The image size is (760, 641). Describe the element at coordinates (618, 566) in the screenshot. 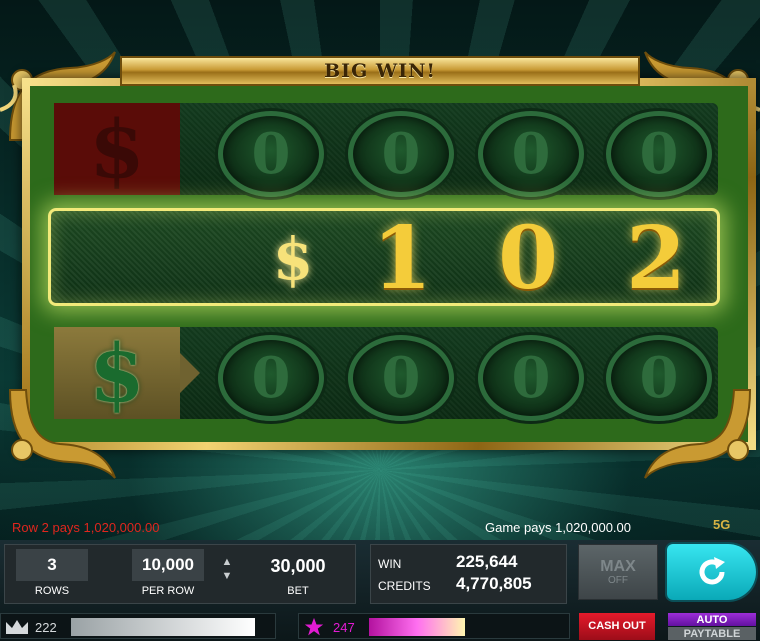

I see `max-bet-label: MAX` at that location.